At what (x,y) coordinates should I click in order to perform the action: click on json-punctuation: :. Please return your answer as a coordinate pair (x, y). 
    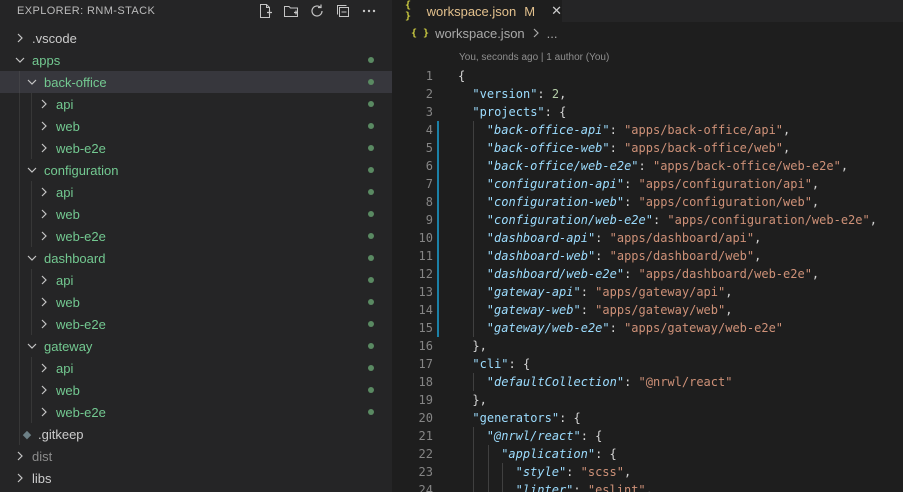
    Looking at the image, I should click on (631, 274).